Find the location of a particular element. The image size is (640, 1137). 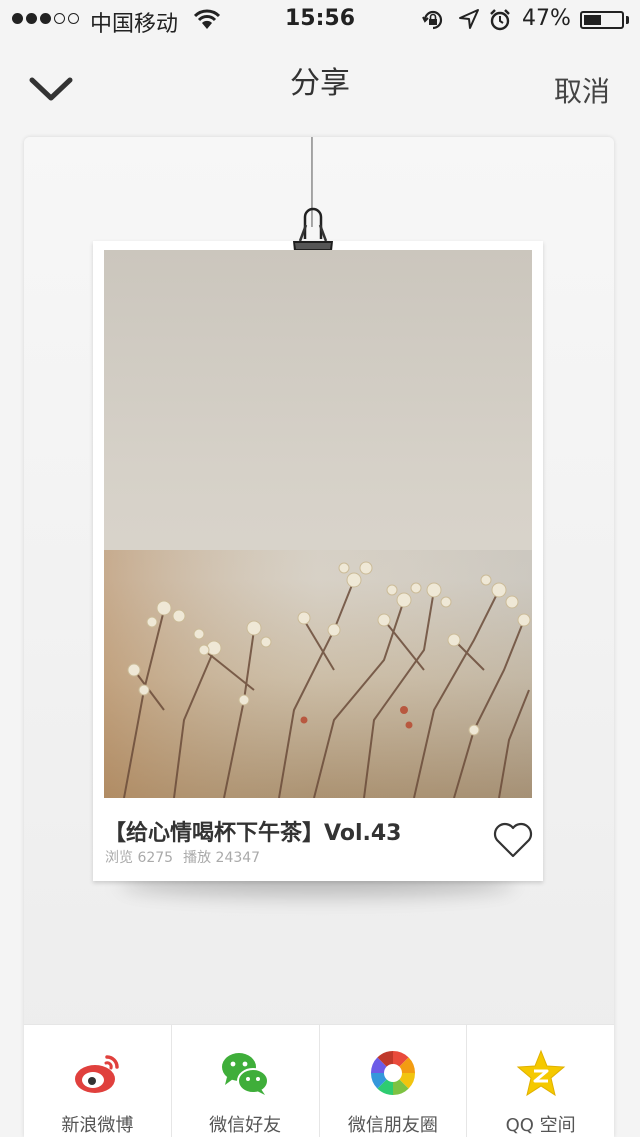

share-wechat-button: 微信好友 is located at coordinates (244, 1081).